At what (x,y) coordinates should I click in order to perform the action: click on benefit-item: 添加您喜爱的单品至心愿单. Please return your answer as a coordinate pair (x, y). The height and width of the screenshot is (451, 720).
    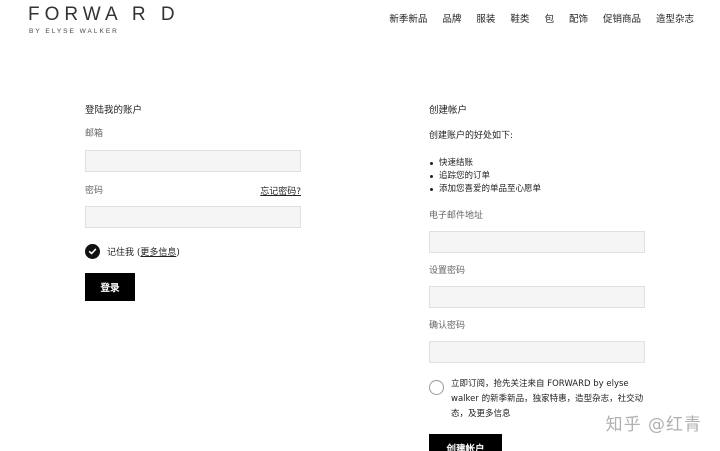
    Looking at the image, I should click on (537, 189).